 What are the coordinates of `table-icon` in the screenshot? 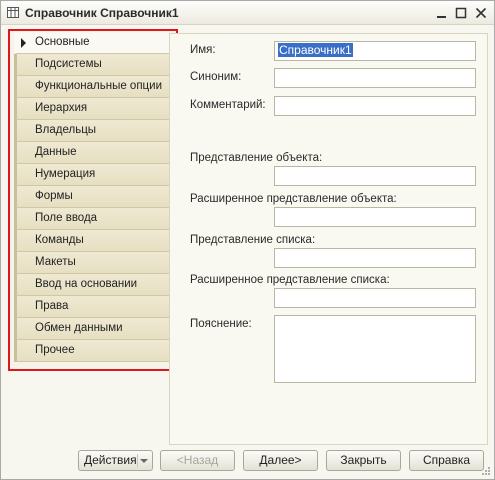 It's located at (13, 12).